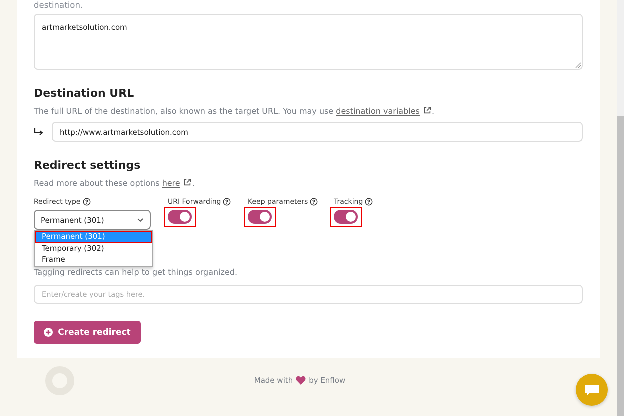  Describe the element at coordinates (85, 94) in the screenshot. I see `section-heading: Destination URL` at that location.